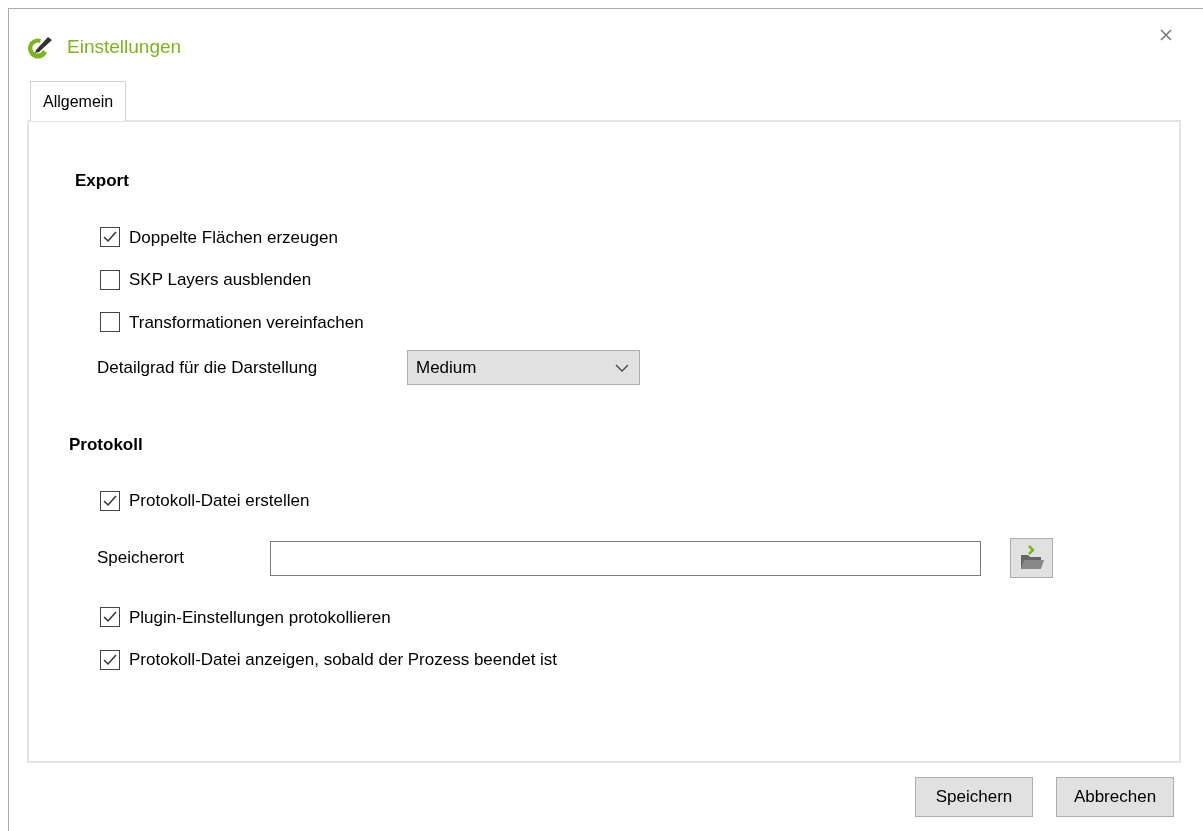  Describe the element at coordinates (1166, 34) in the screenshot. I see `close-icon` at that location.